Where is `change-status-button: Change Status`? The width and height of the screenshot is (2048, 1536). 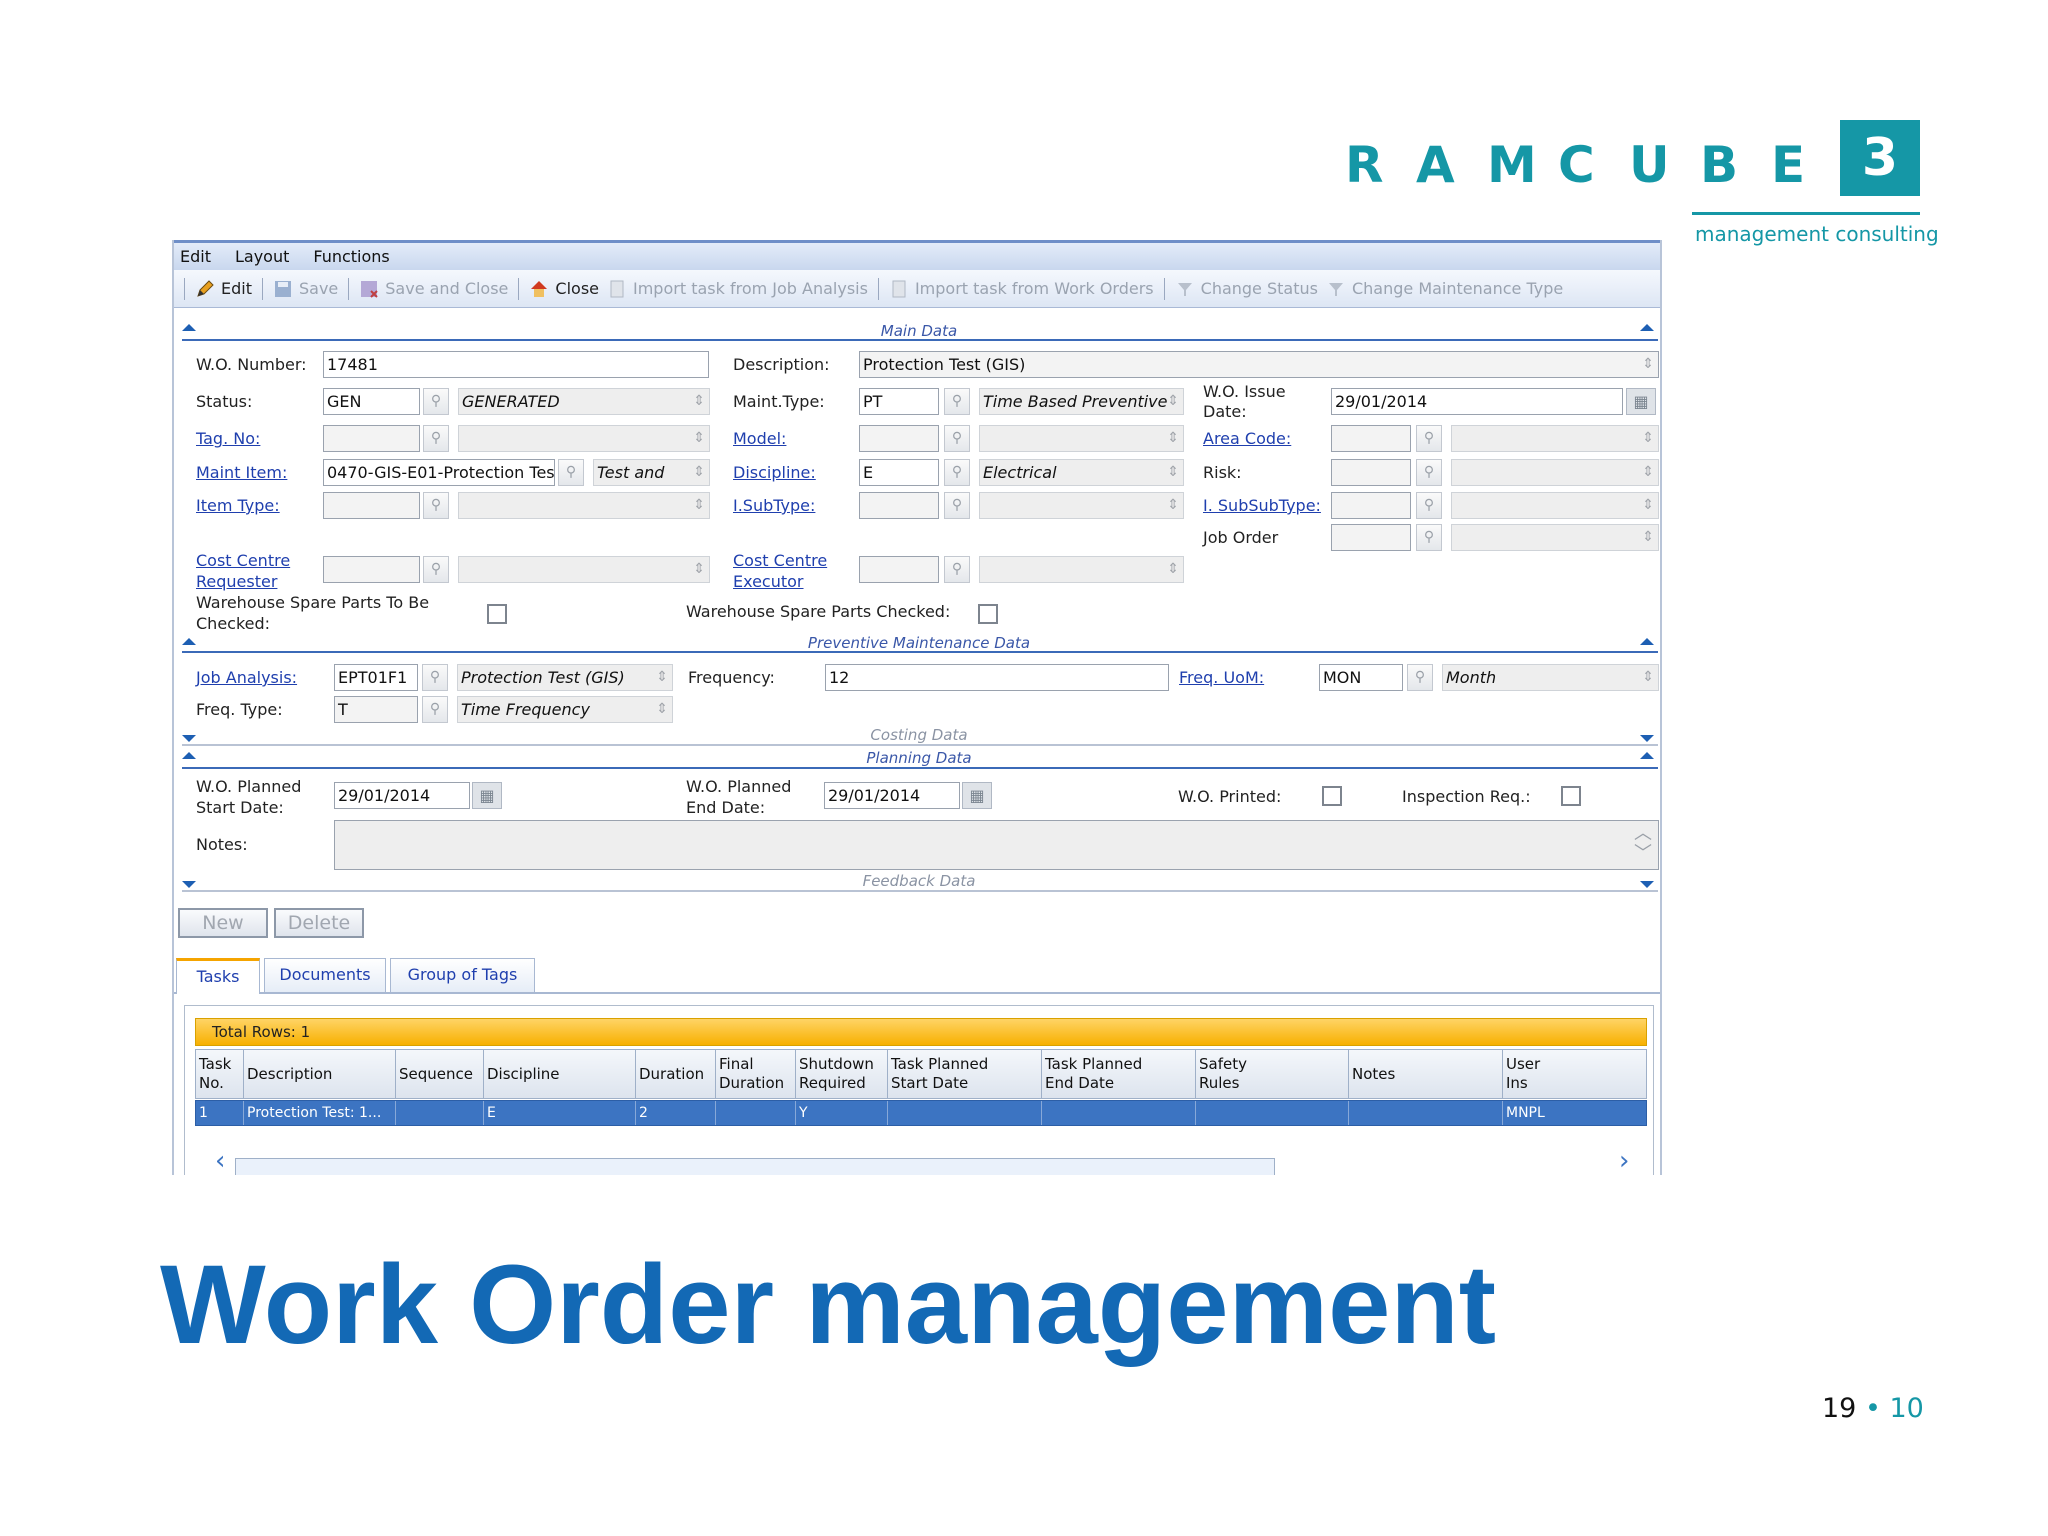
change-status-button: Change Status is located at coordinates (1246, 289).